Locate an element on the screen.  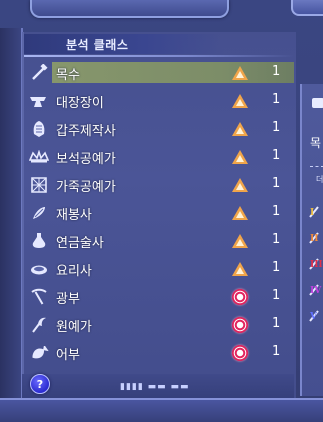
left-rail is located at coordinates (11, 213).